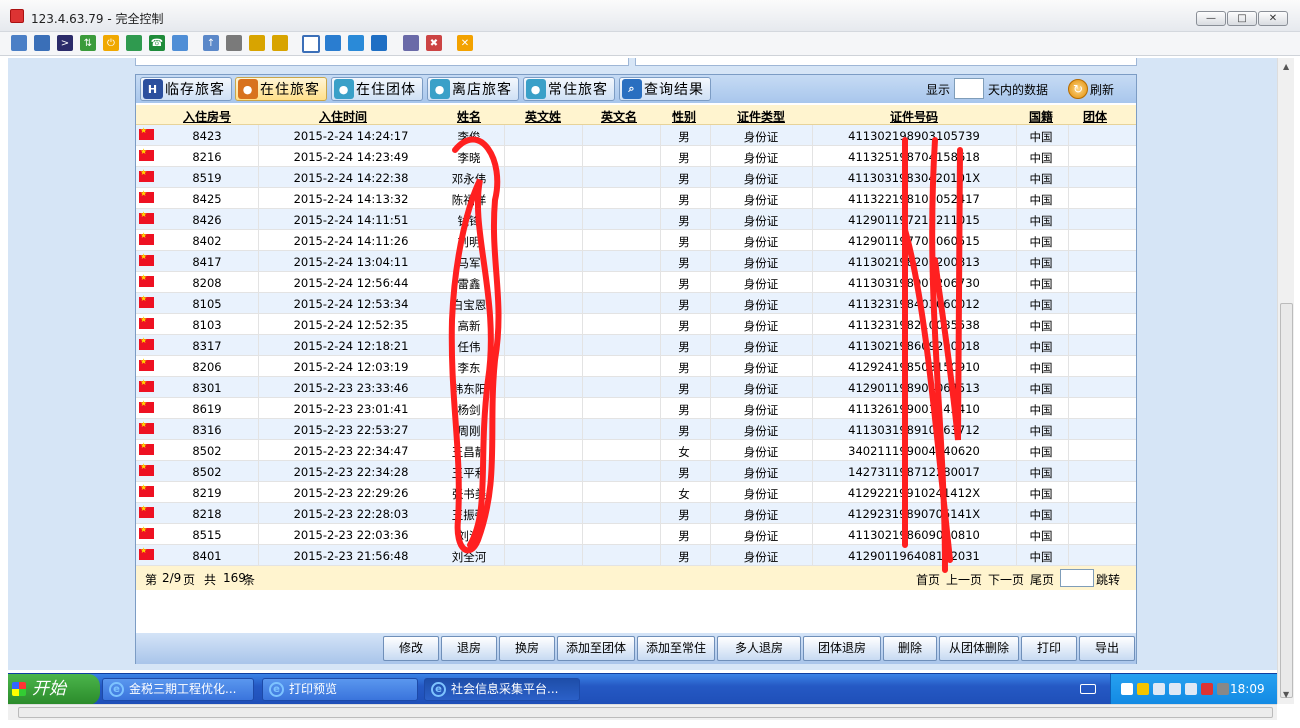  I want to click on tab-checked-out: ● 离店旅客, so click(473, 89).